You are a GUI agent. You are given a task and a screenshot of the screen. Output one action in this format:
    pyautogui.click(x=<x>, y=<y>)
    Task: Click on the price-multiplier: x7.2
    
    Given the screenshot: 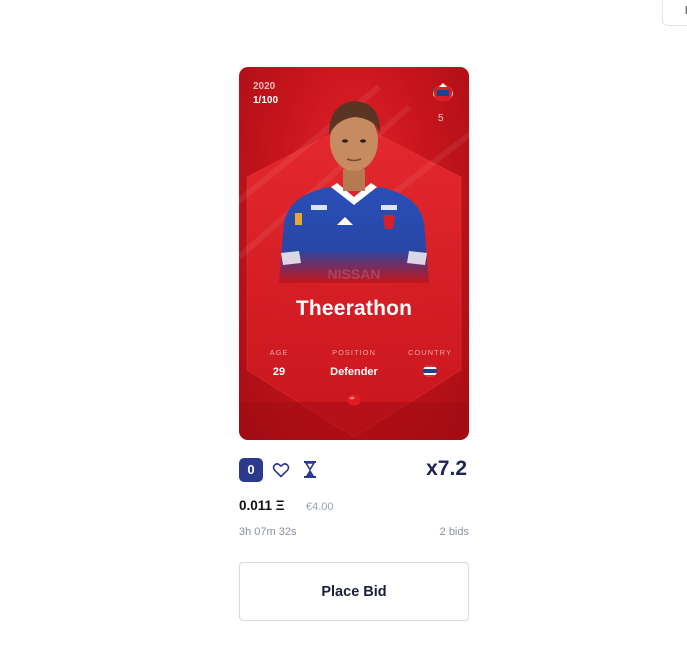 What is the action you would take?
    pyautogui.click(x=446, y=468)
    